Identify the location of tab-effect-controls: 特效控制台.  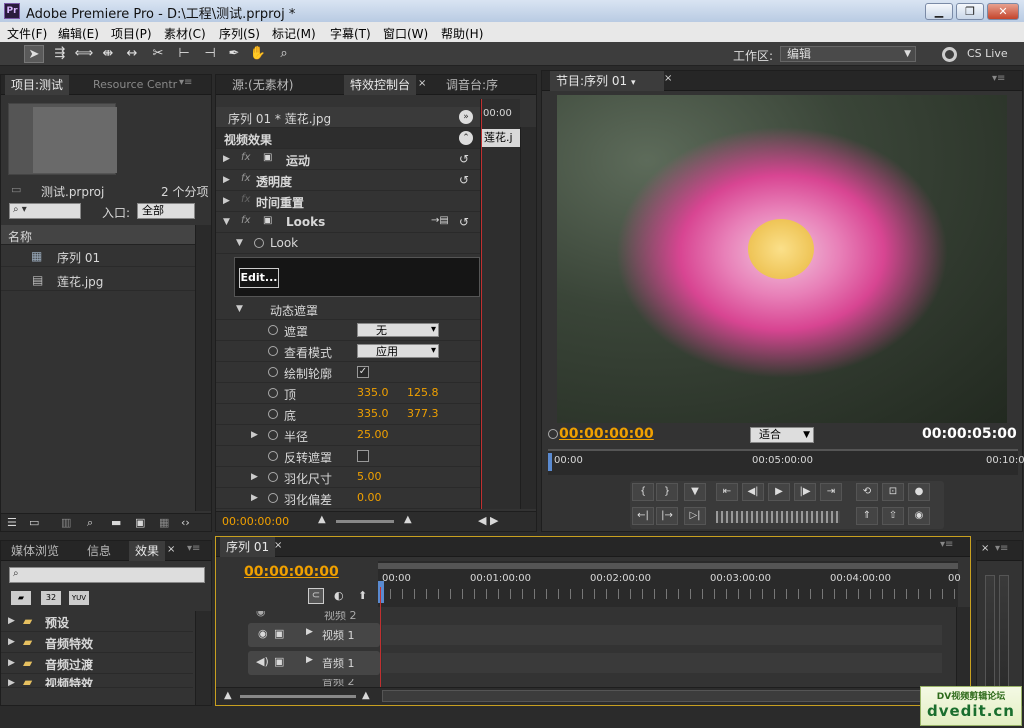
(380, 85).